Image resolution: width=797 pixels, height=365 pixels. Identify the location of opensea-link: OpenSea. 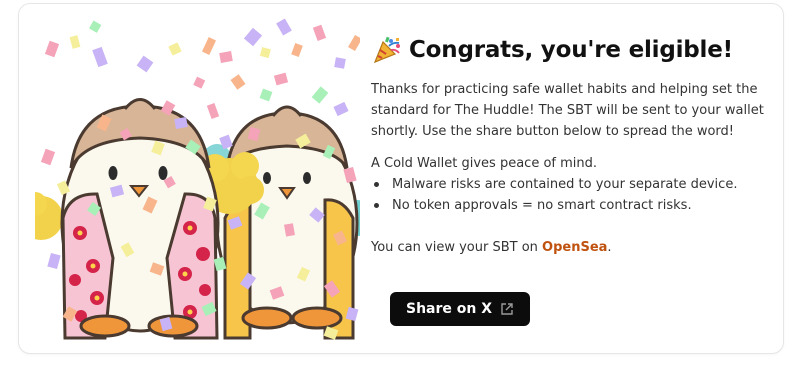
(574, 247).